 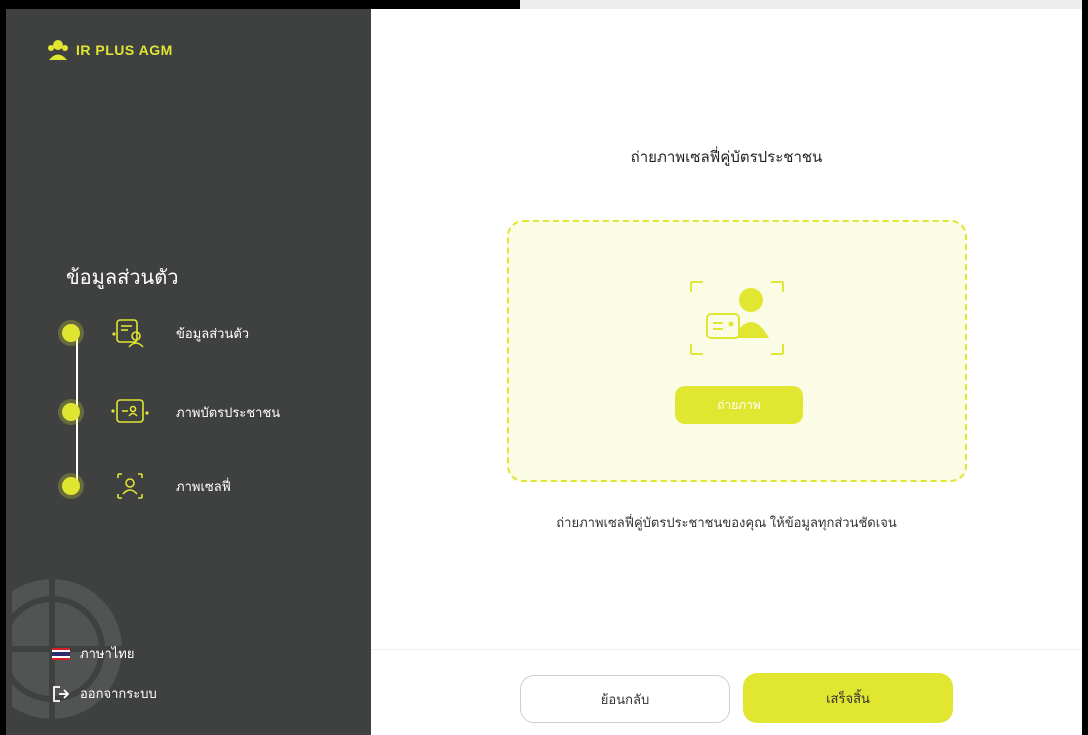 I want to click on right-border, so click(x=1085, y=367).